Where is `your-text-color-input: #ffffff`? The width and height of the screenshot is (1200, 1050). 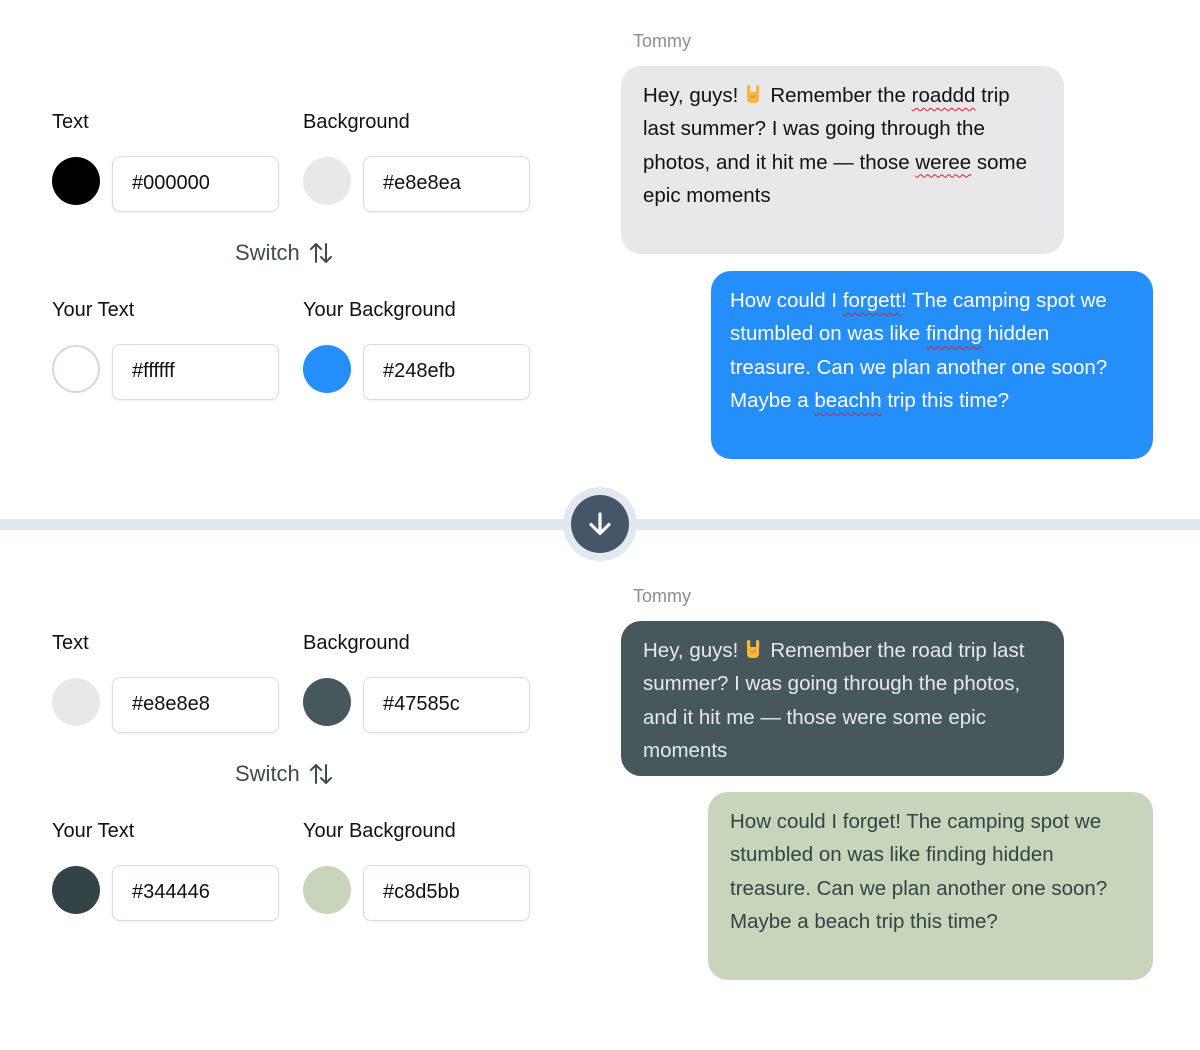 your-text-color-input: #ffffff is located at coordinates (195, 372).